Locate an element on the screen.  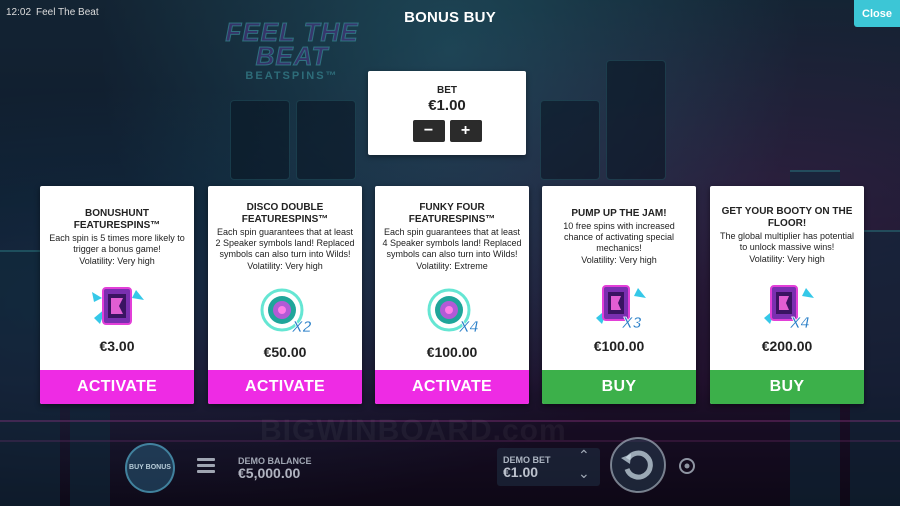
spin-button is located at coordinates (638, 465).